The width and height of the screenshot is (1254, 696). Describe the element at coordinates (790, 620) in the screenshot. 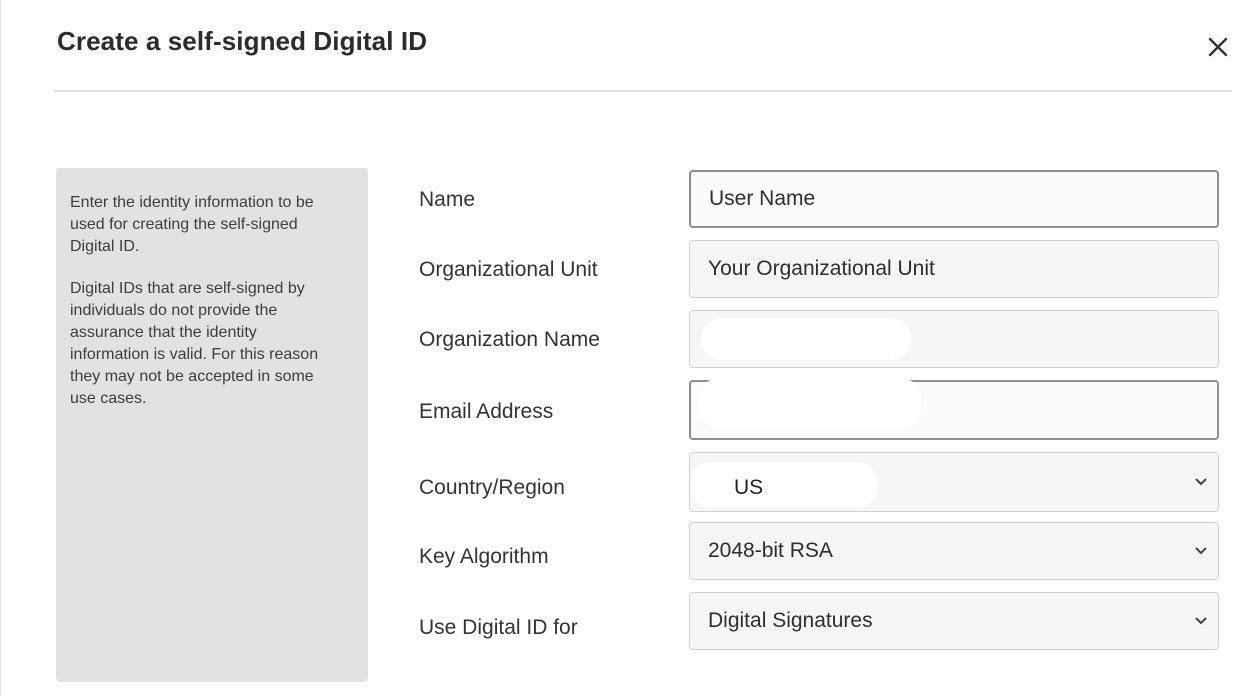

I see `use-for-value: Digital Signatures` at that location.